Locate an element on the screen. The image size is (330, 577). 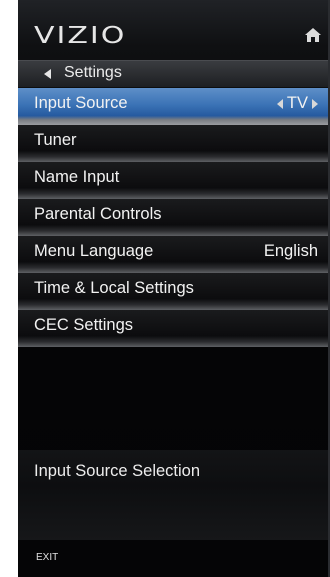
menu-item-value: English is located at coordinates (290, 251).